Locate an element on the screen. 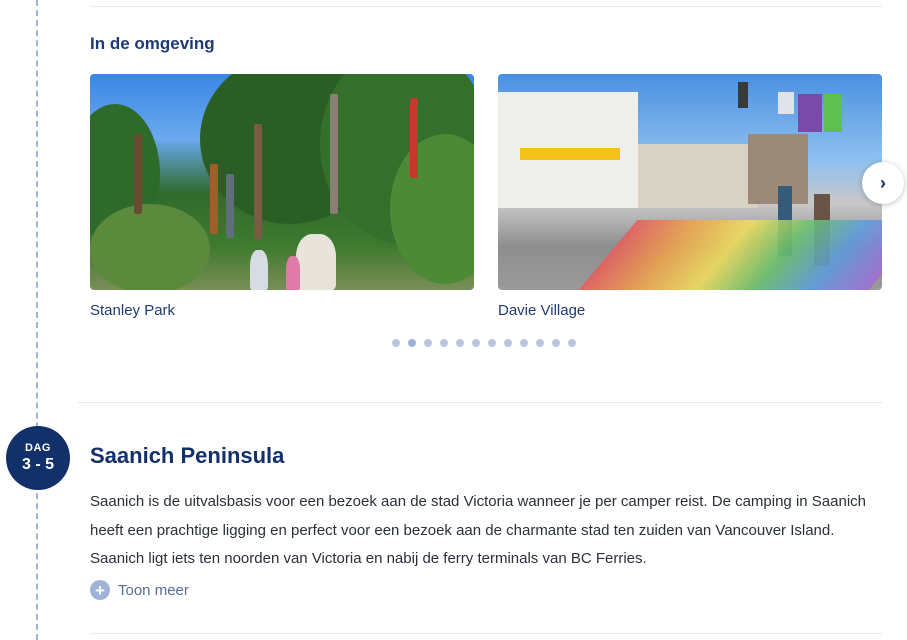 Image resolution: width=907 pixels, height=640 pixels. show-more-label: Toon meer is located at coordinates (153, 590).